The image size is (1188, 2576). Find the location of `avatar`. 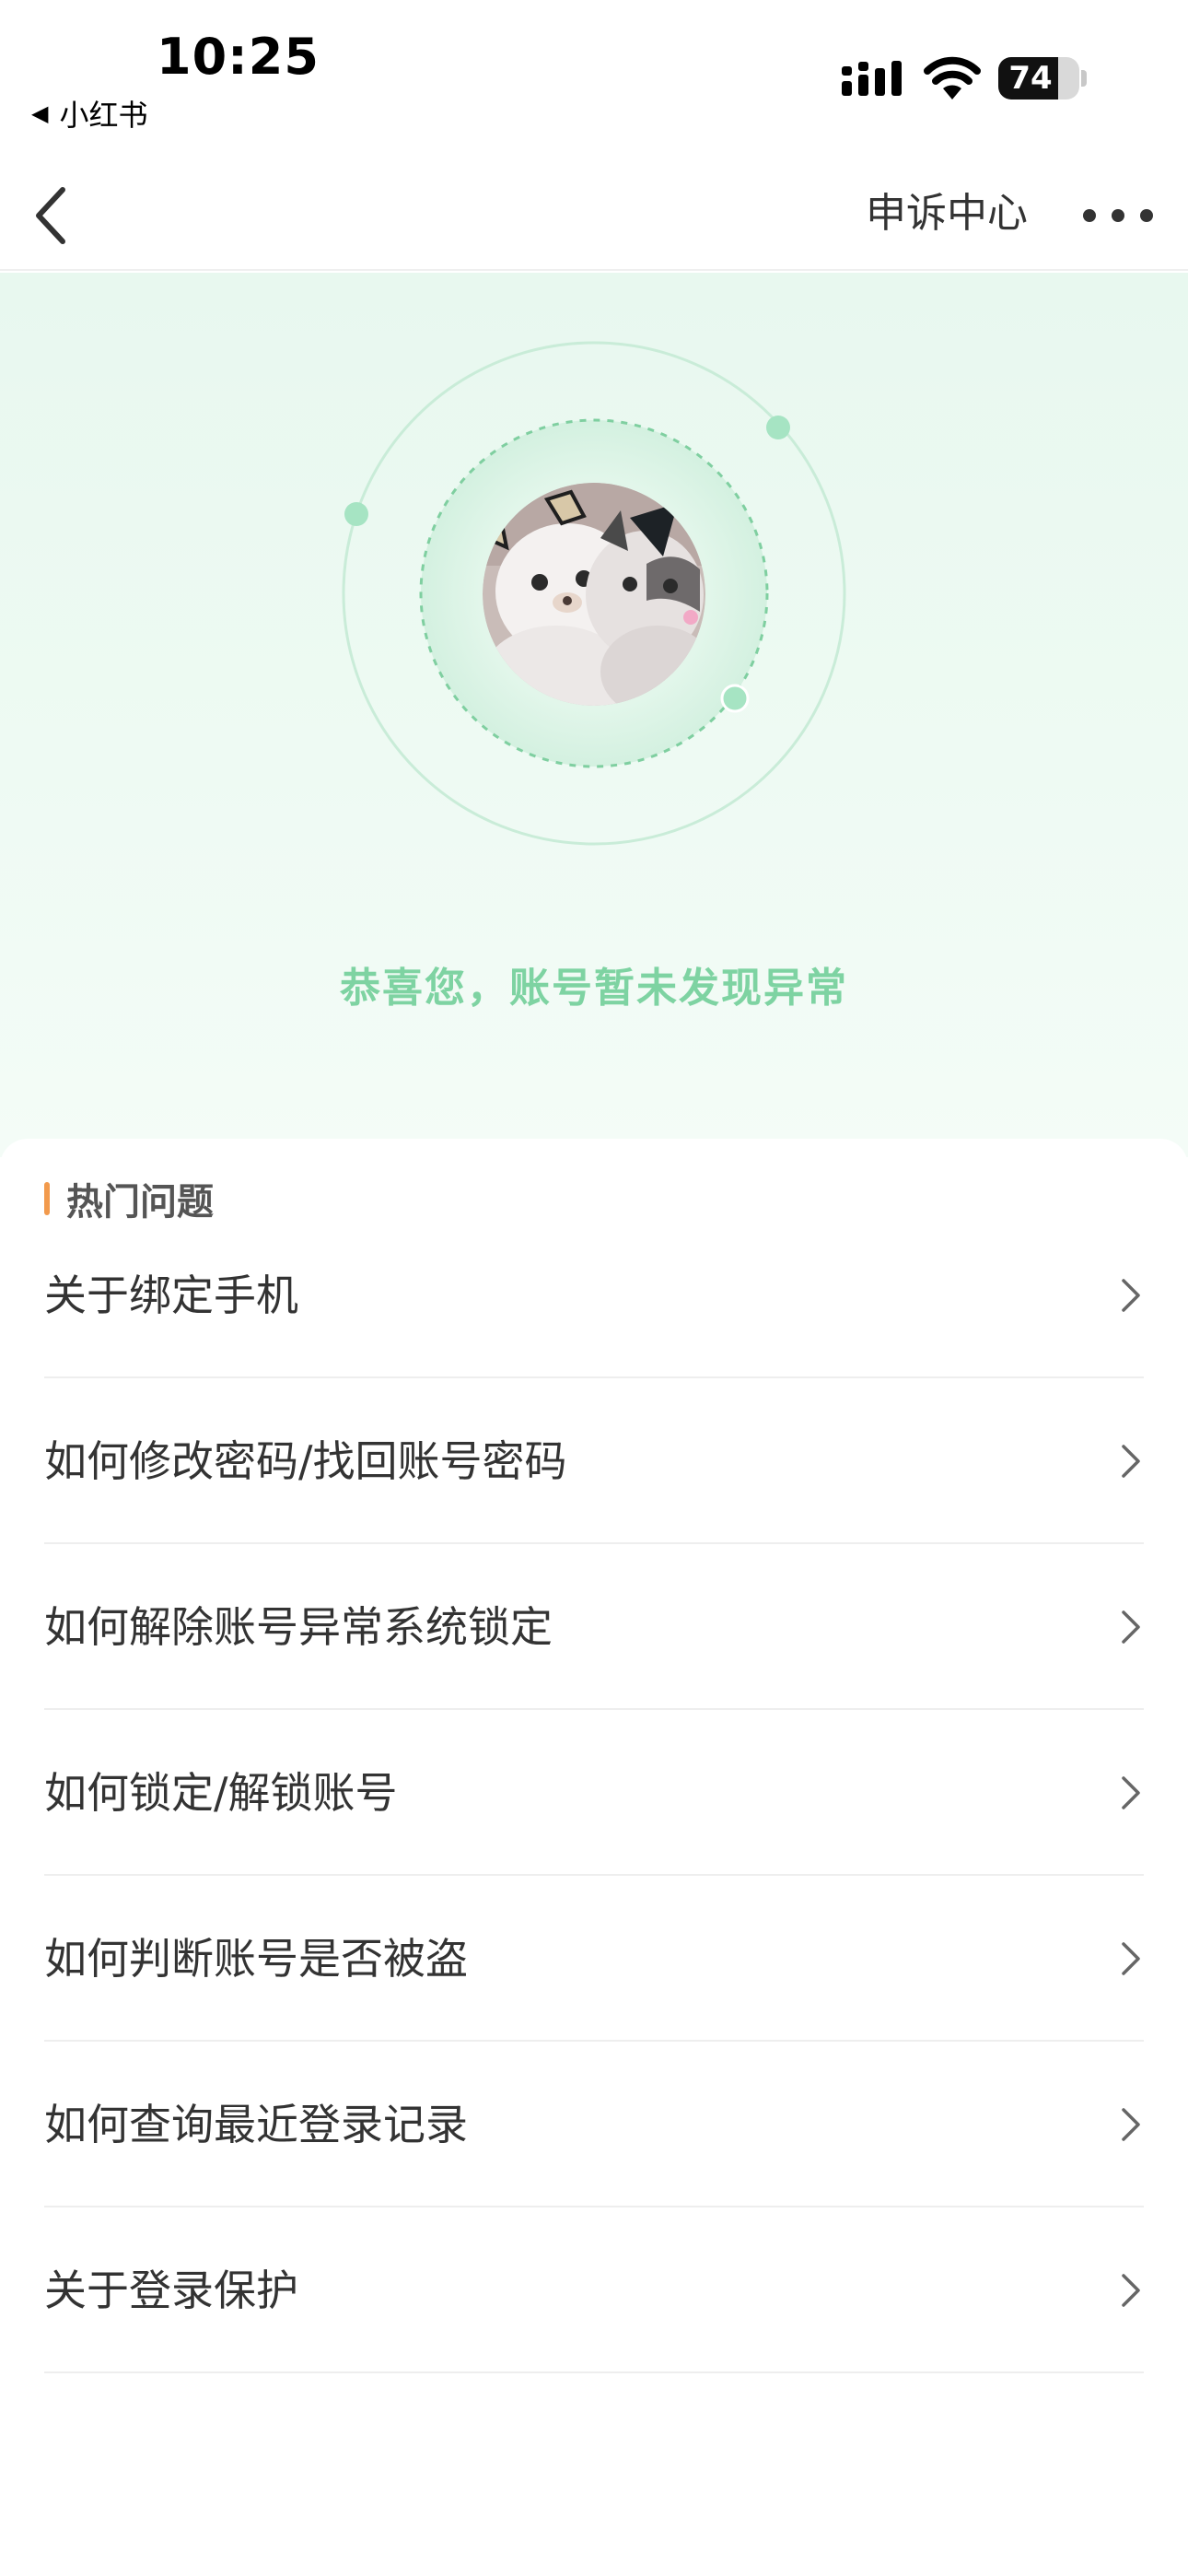

avatar is located at coordinates (594, 594).